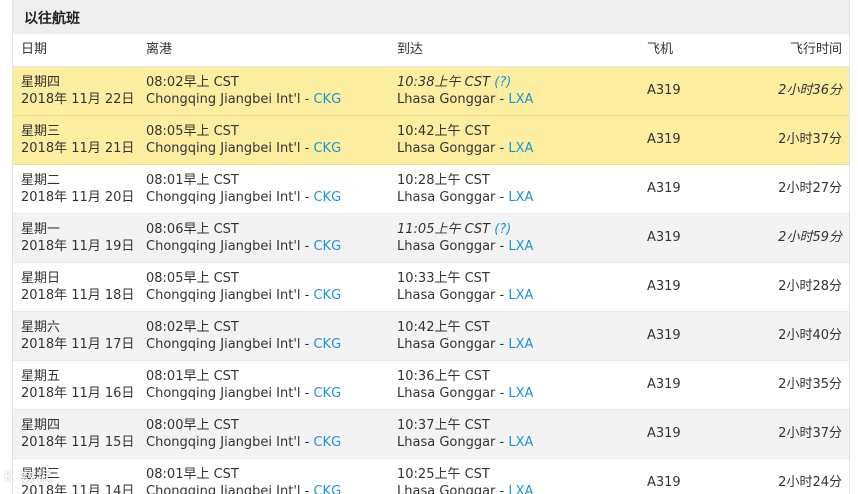 Image resolution: width=858 pixels, height=494 pixels. I want to click on flight-duration: 2小时36分, so click(810, 90).